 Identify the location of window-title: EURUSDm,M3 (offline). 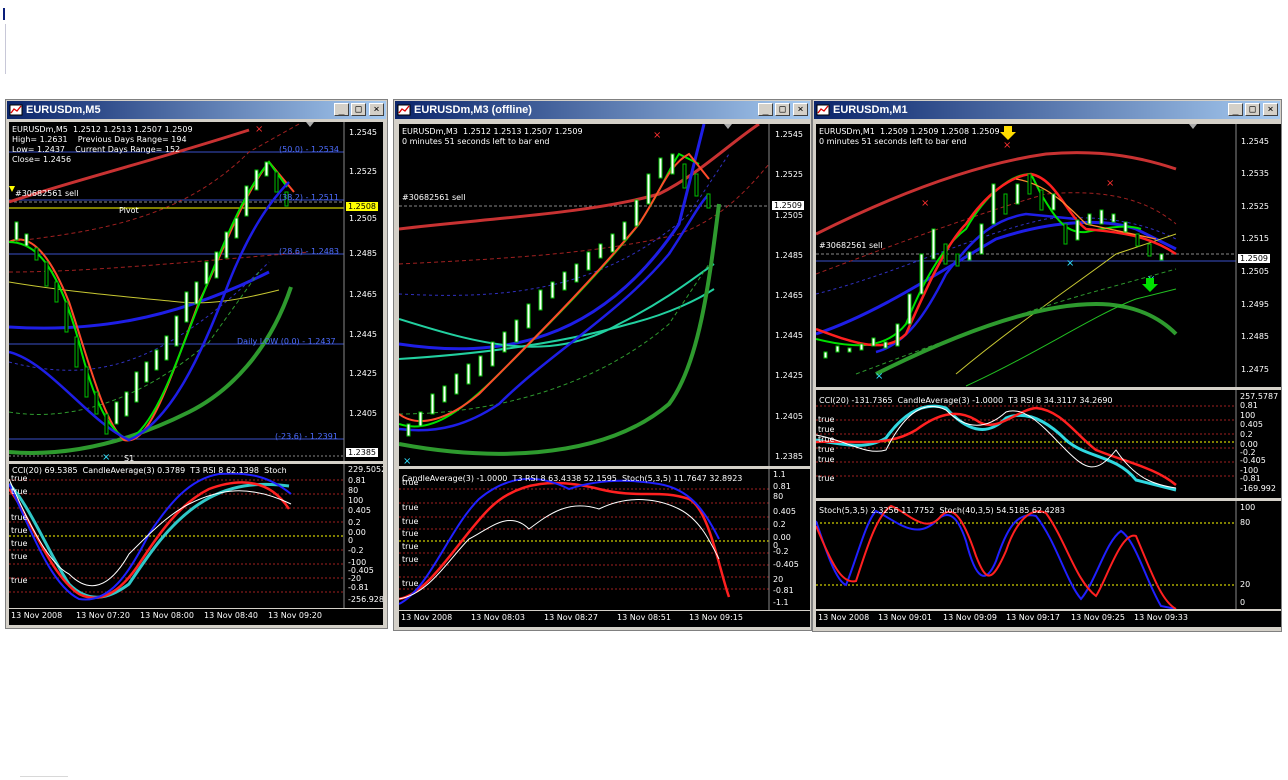
(473, 110).